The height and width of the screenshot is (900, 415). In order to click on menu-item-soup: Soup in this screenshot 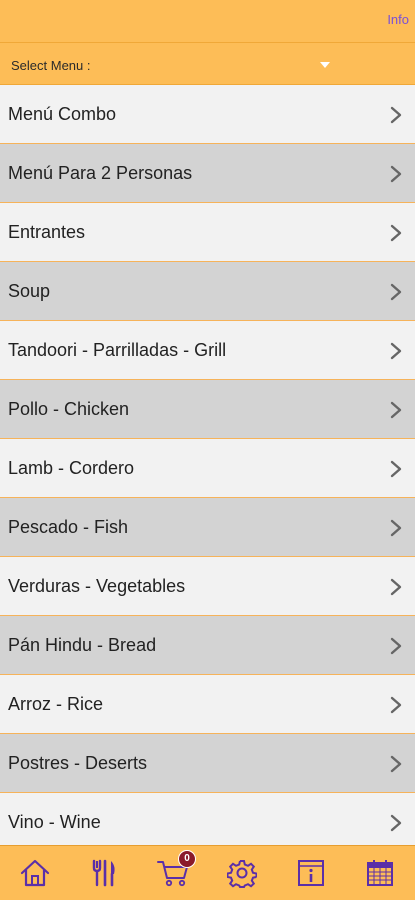, I will do `click(207, 291)`.